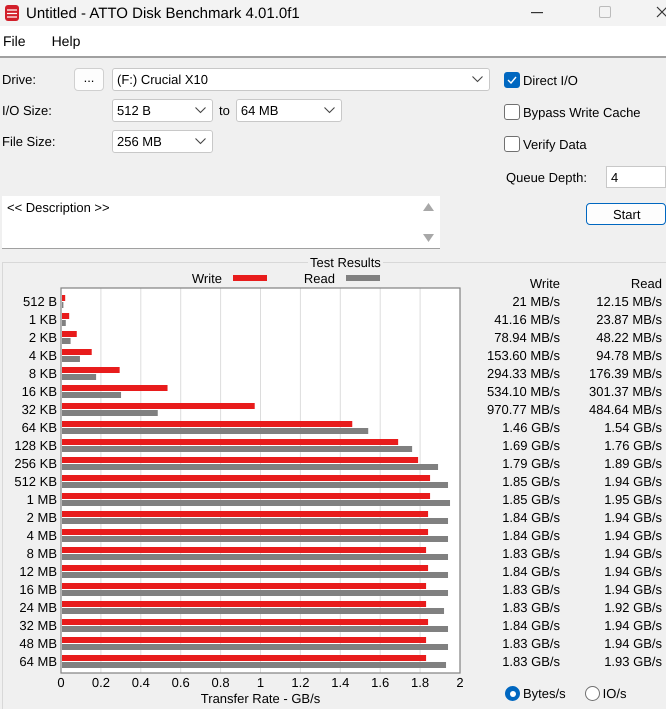 The width and height of the screenshot is (666, 709). What do you see at coordinates (221, 682) in the screenshot?
I see `tick-label: 0.8` at bounding box center [221, 682].